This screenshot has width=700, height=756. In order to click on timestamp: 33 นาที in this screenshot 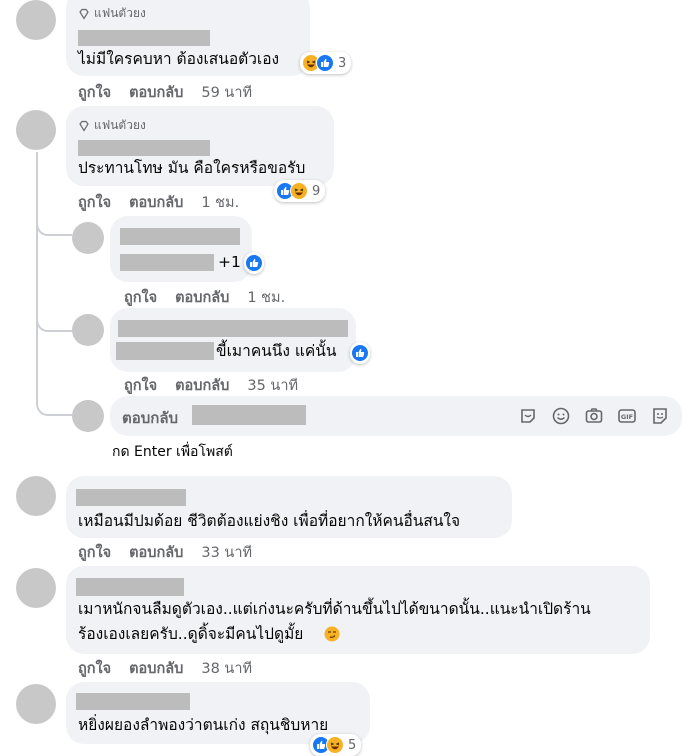, I will do `click(226, 552)`.